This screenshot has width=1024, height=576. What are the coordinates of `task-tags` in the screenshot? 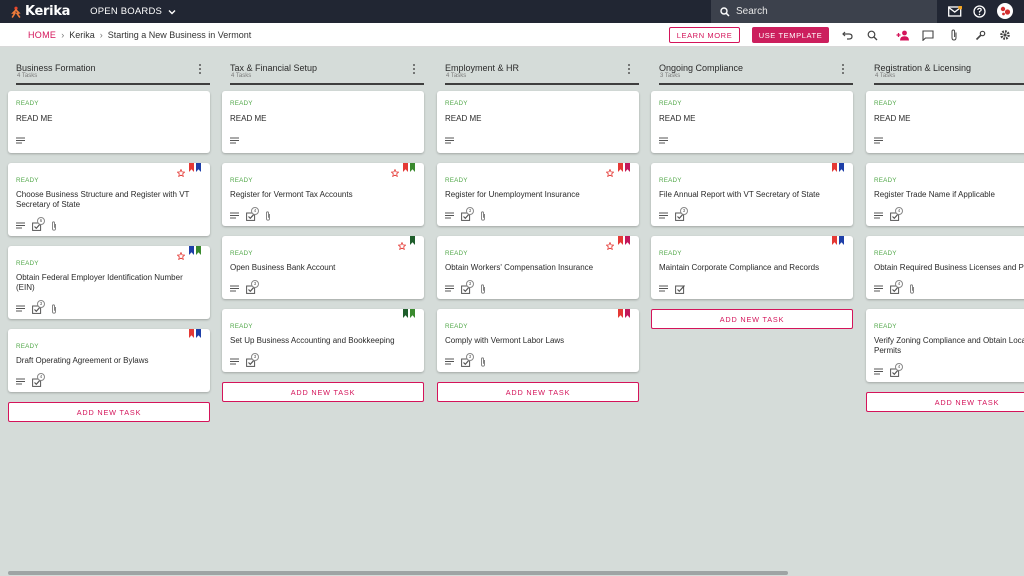 It's located at (188, 253).